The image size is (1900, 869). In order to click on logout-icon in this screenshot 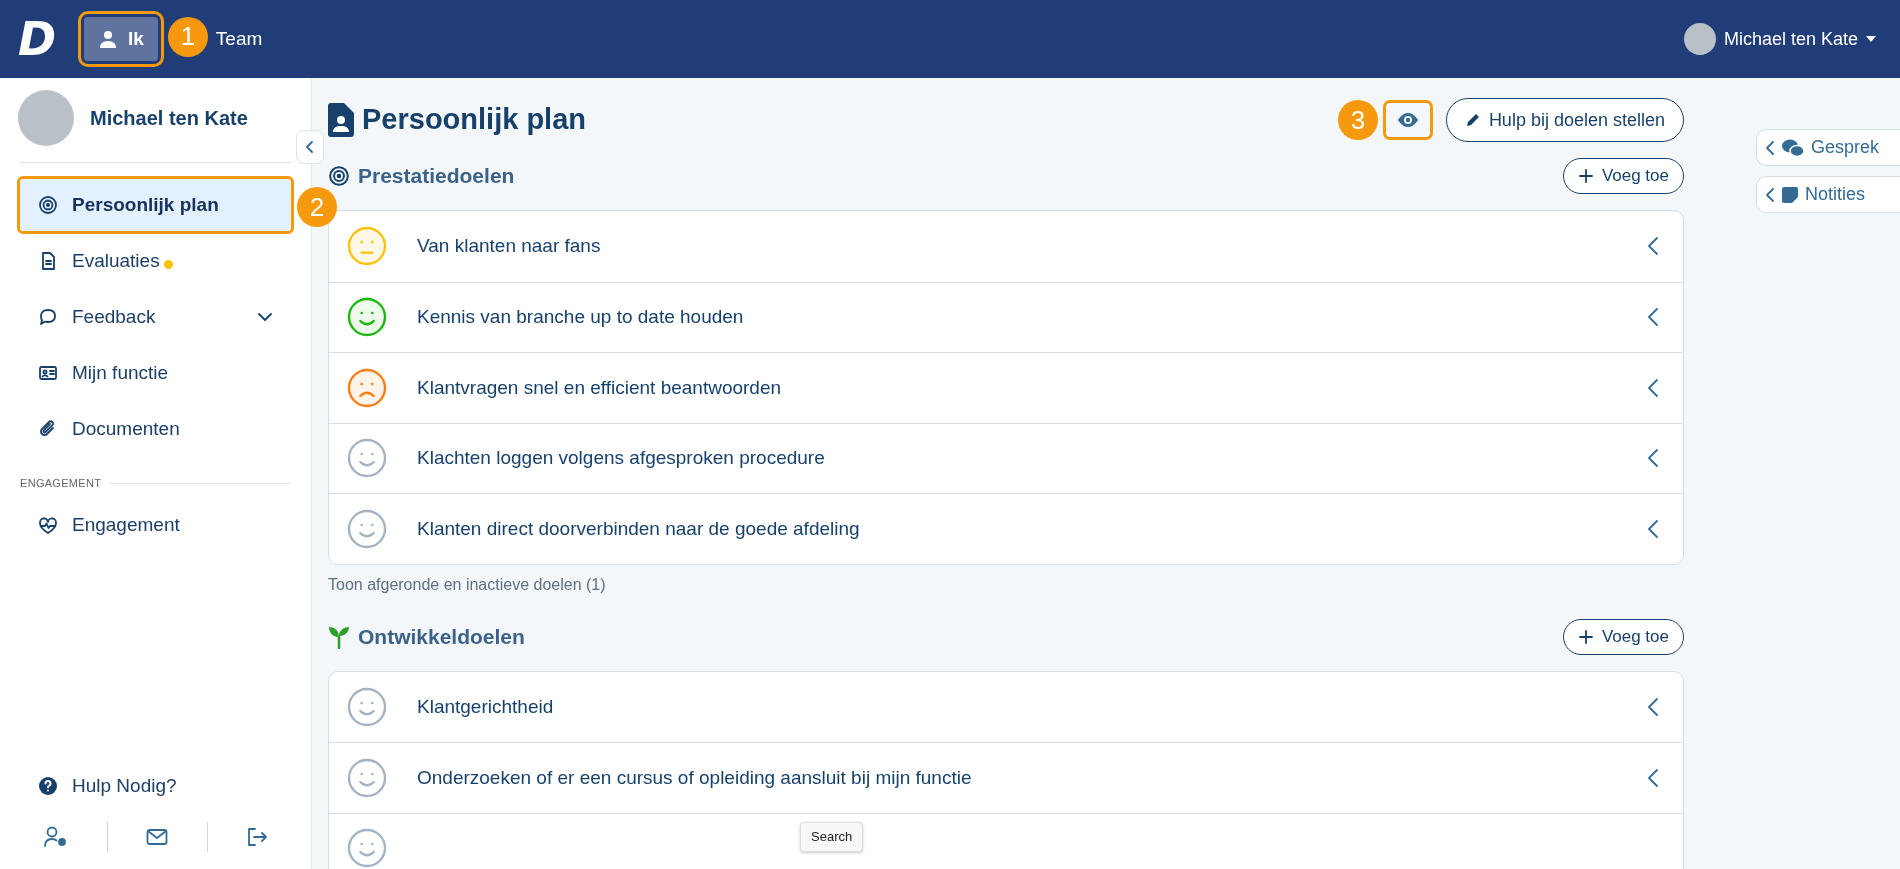, I will do `click(256, 837)`.